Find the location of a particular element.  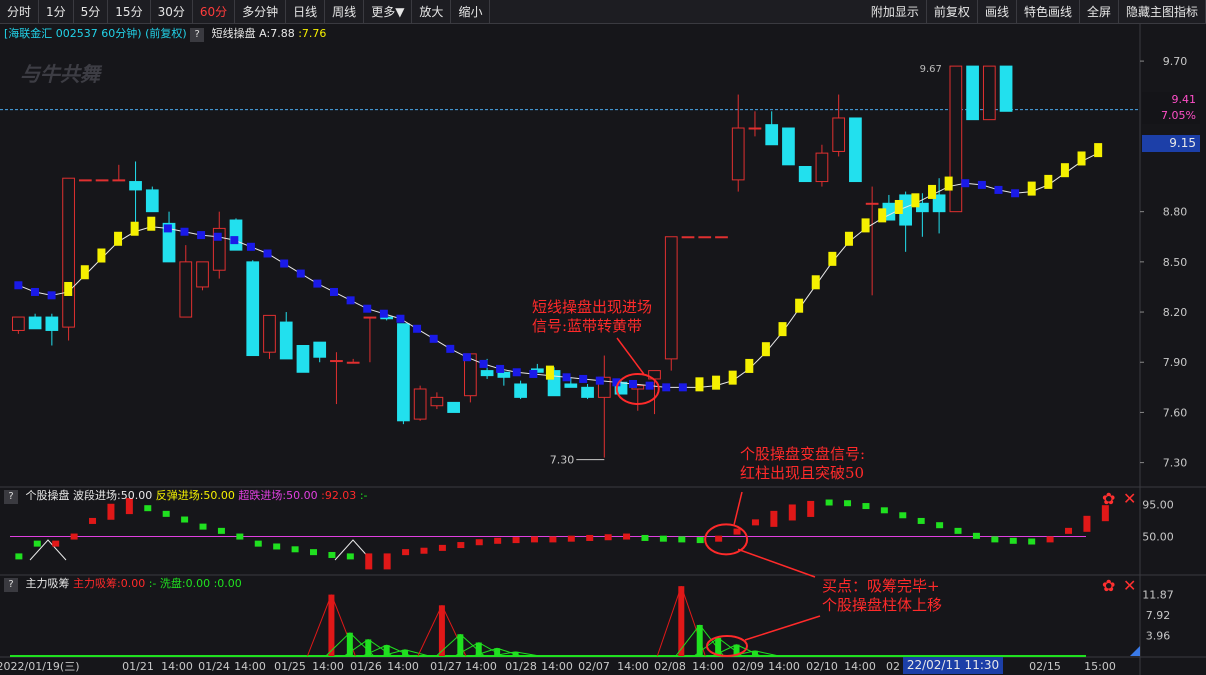

date-label-10: 14:00 is located at coordinates (481, 666).